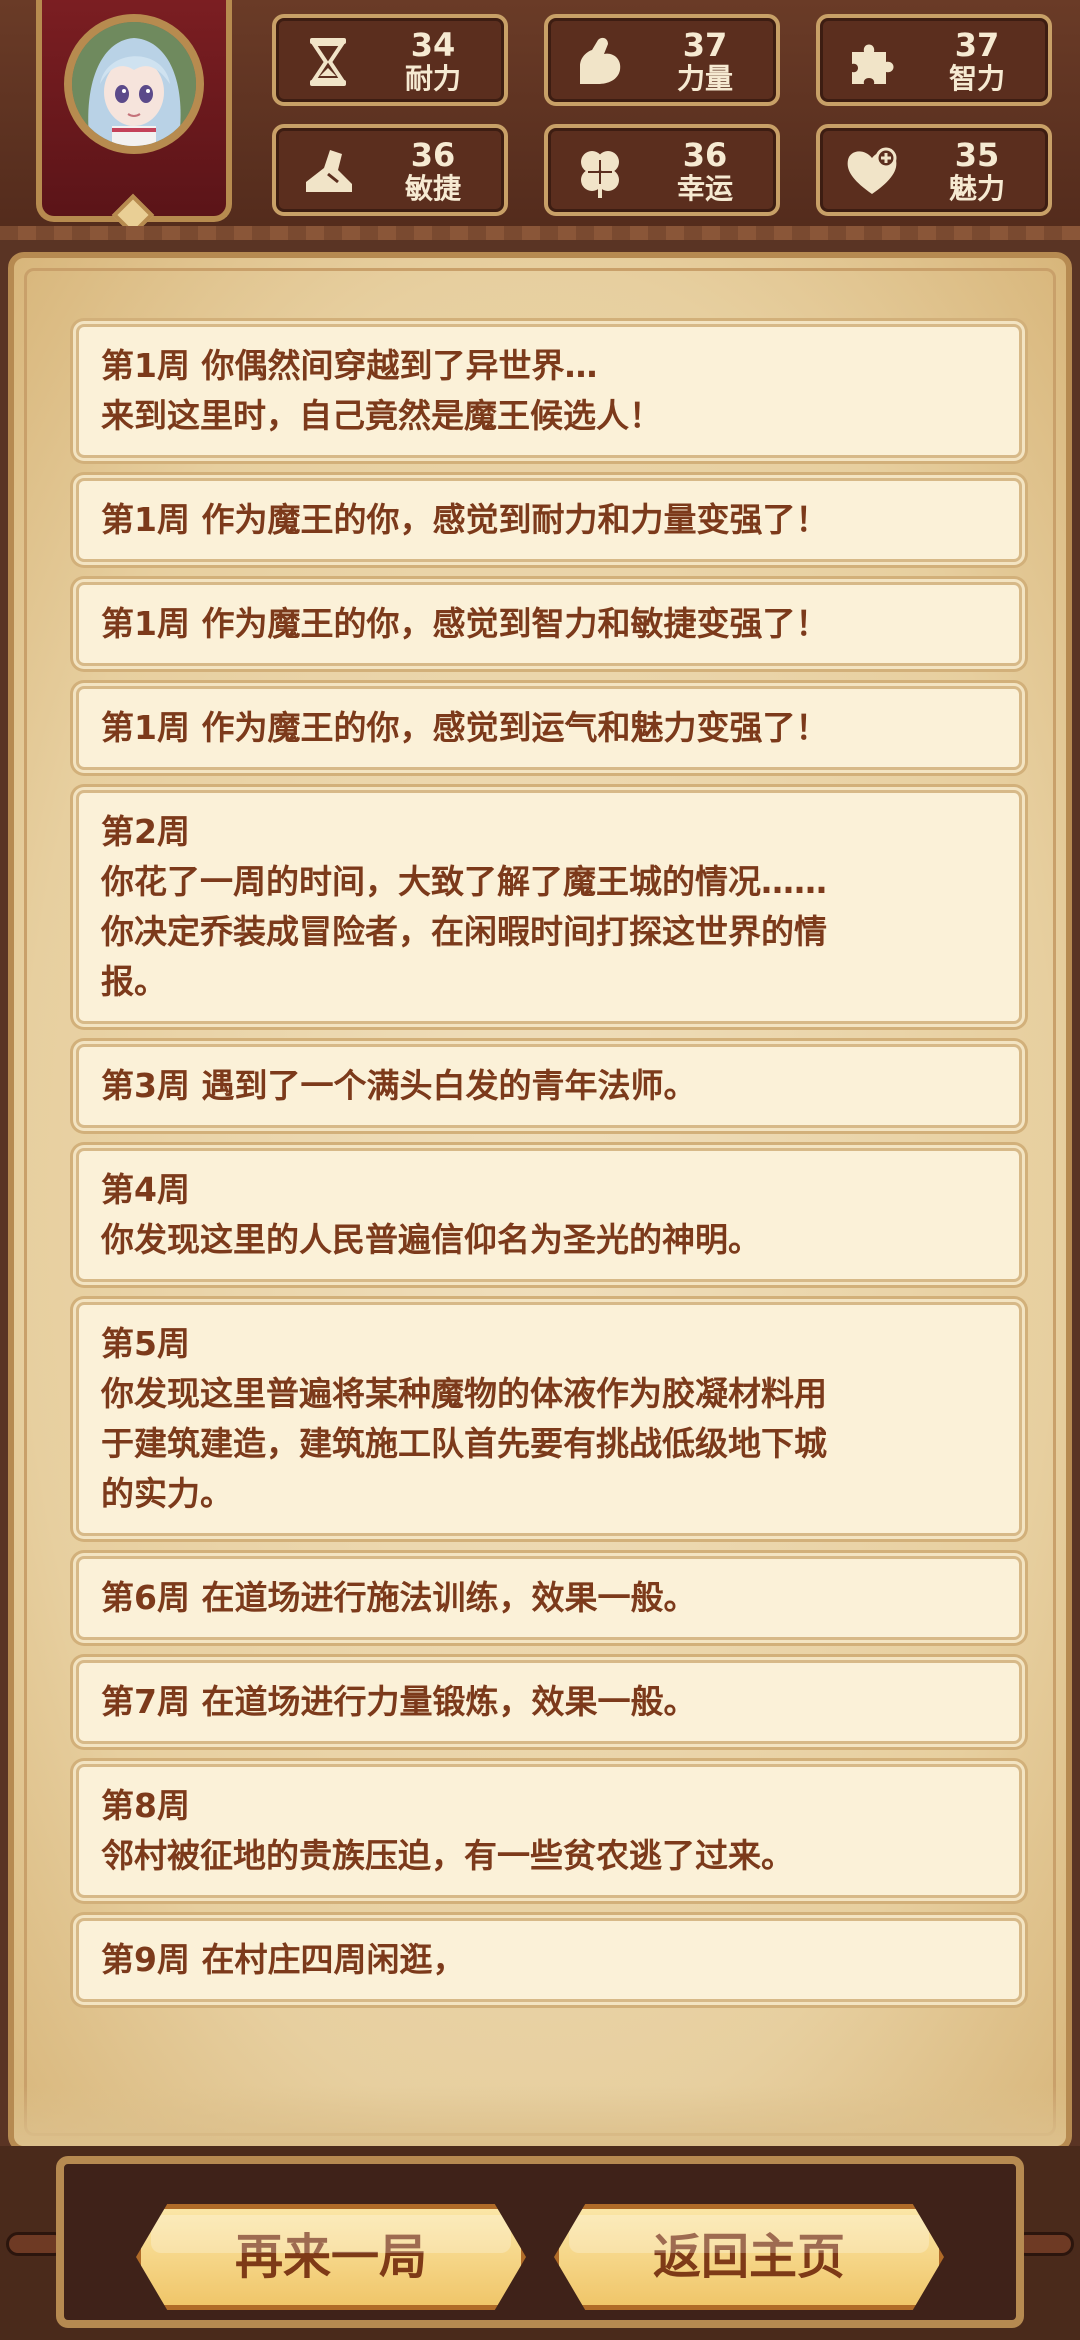 This screenshot has height=2340, width=1080. What do you see at coordinates (872, 170) in the screenshot?
I see `heart-plus-icon` at bounding box center [872, 170].